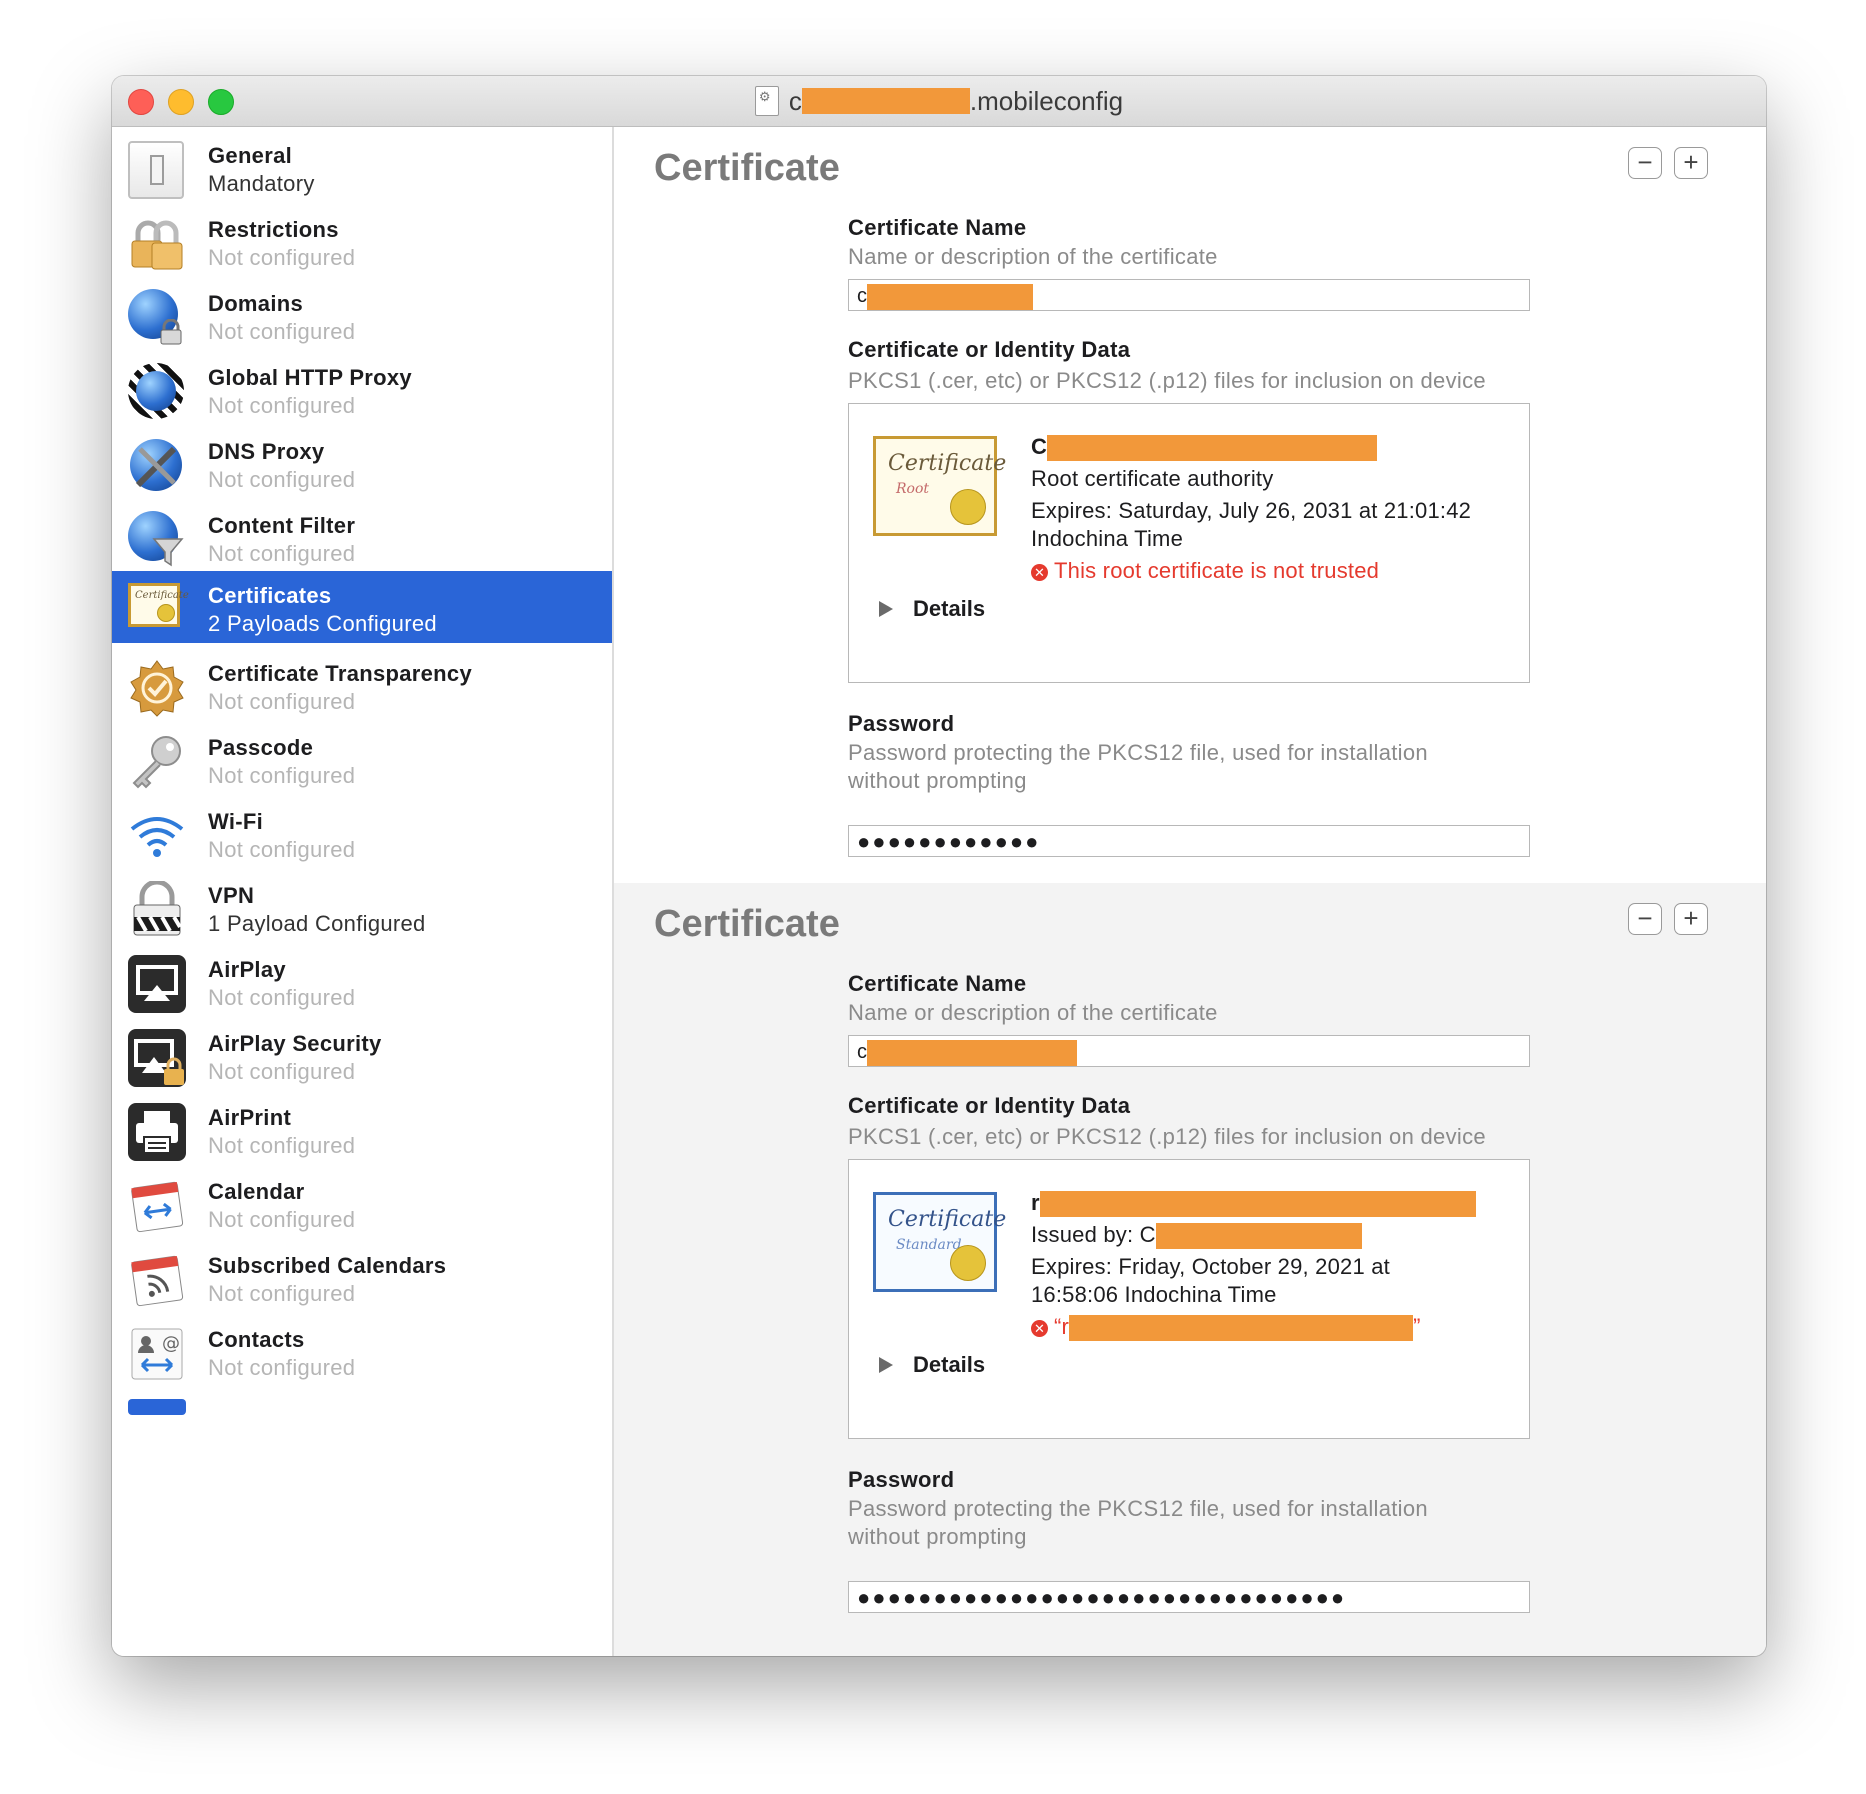 Image resolution: width=1866 pixels, height=1794 pixels. Describe the element at coordinates (156, 170) in the screenshot. I see `switch-icon` at that location.